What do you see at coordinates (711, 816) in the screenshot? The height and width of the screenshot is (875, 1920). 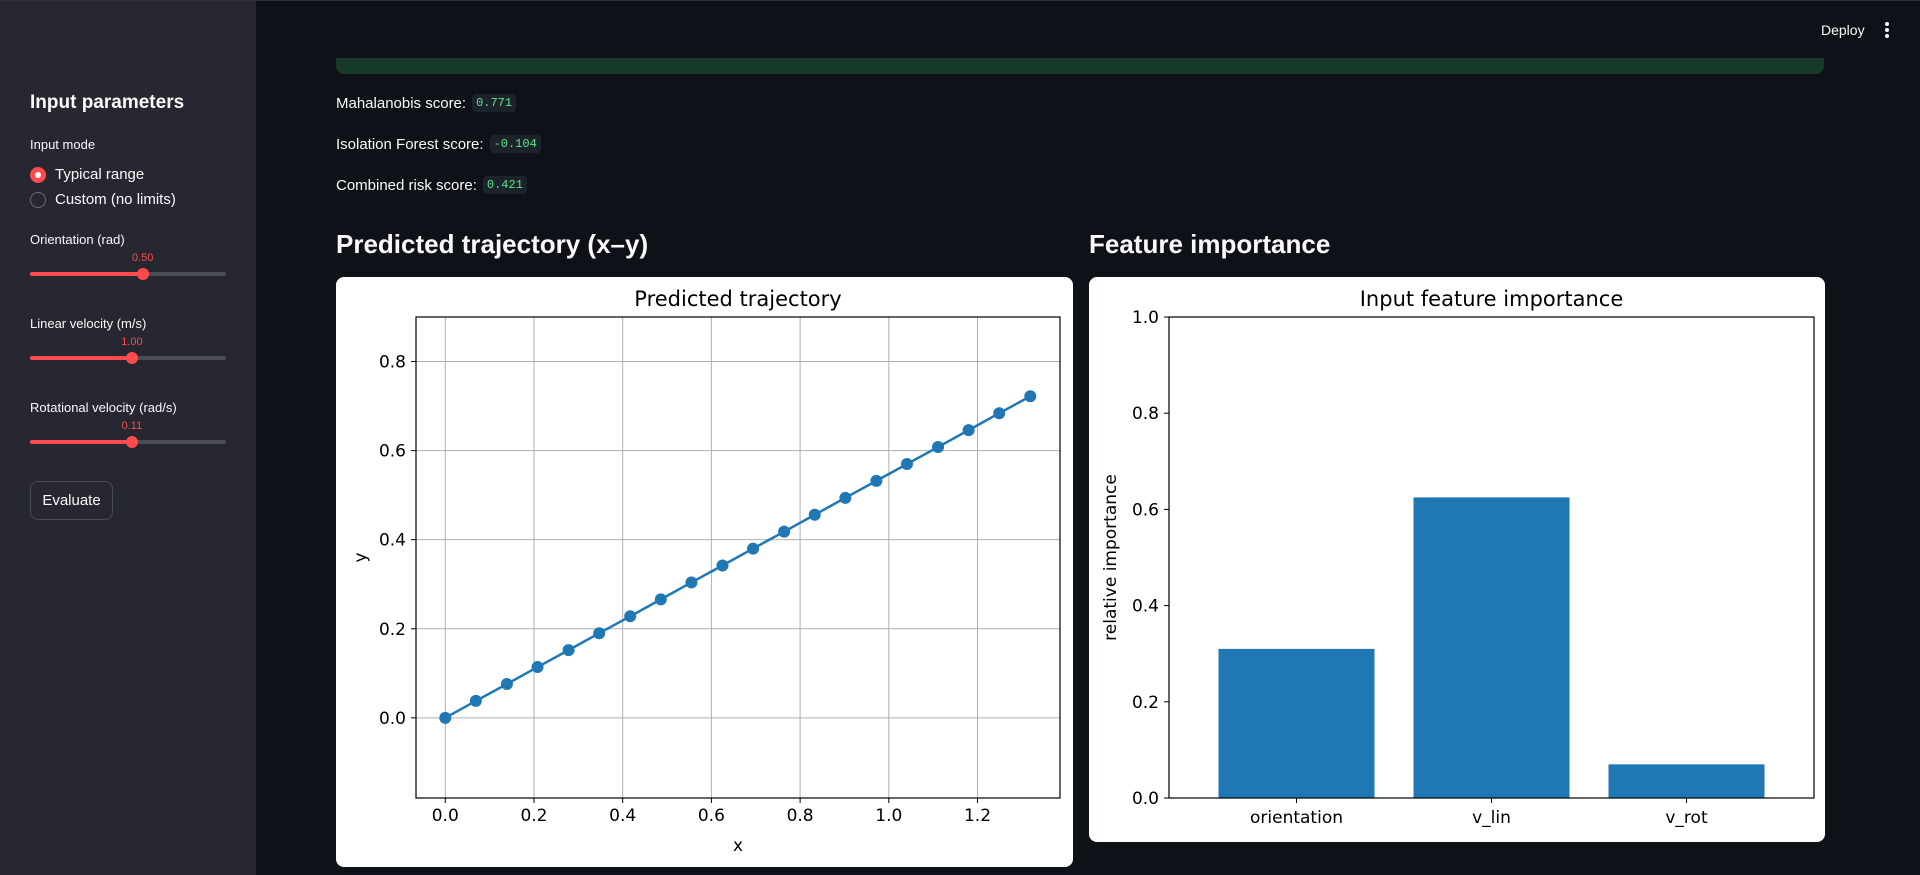 I see `x-tick-label: 0.6` at bounding box center [711, 816].